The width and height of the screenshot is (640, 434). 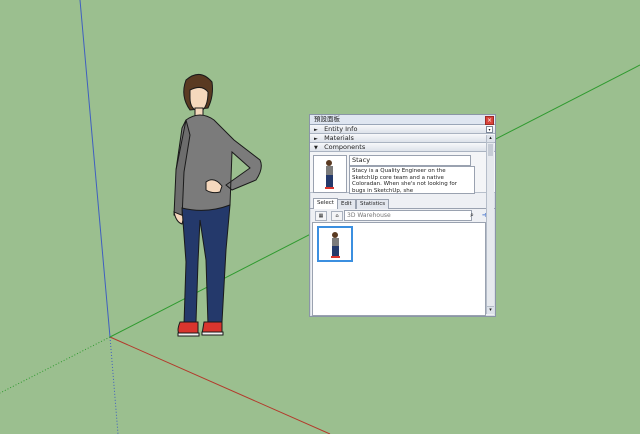 I want to click on tab-select: Select, so click(x=325, y=203).